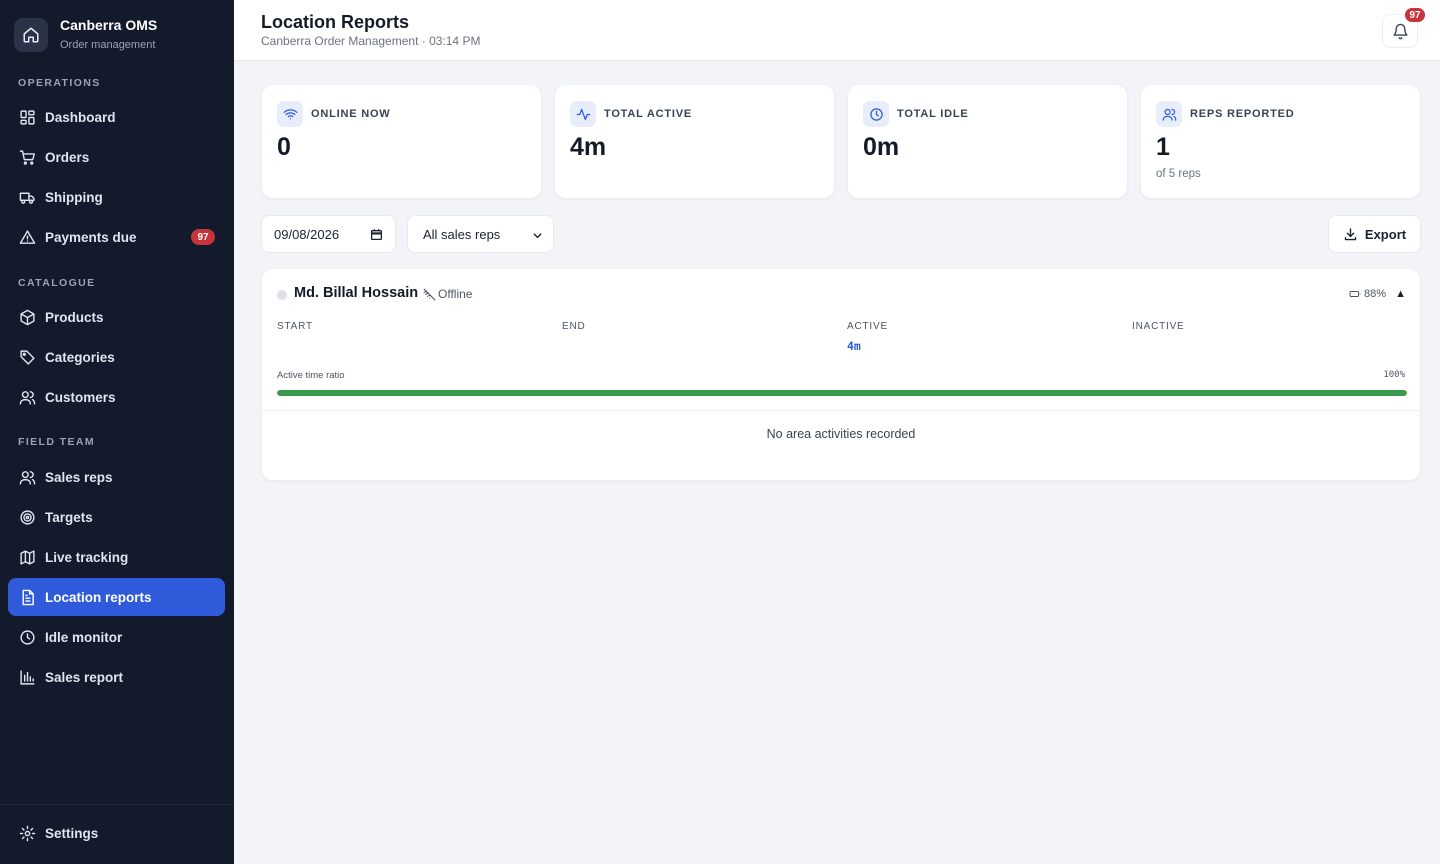  I want to click on report-divider, so click(841, 410).